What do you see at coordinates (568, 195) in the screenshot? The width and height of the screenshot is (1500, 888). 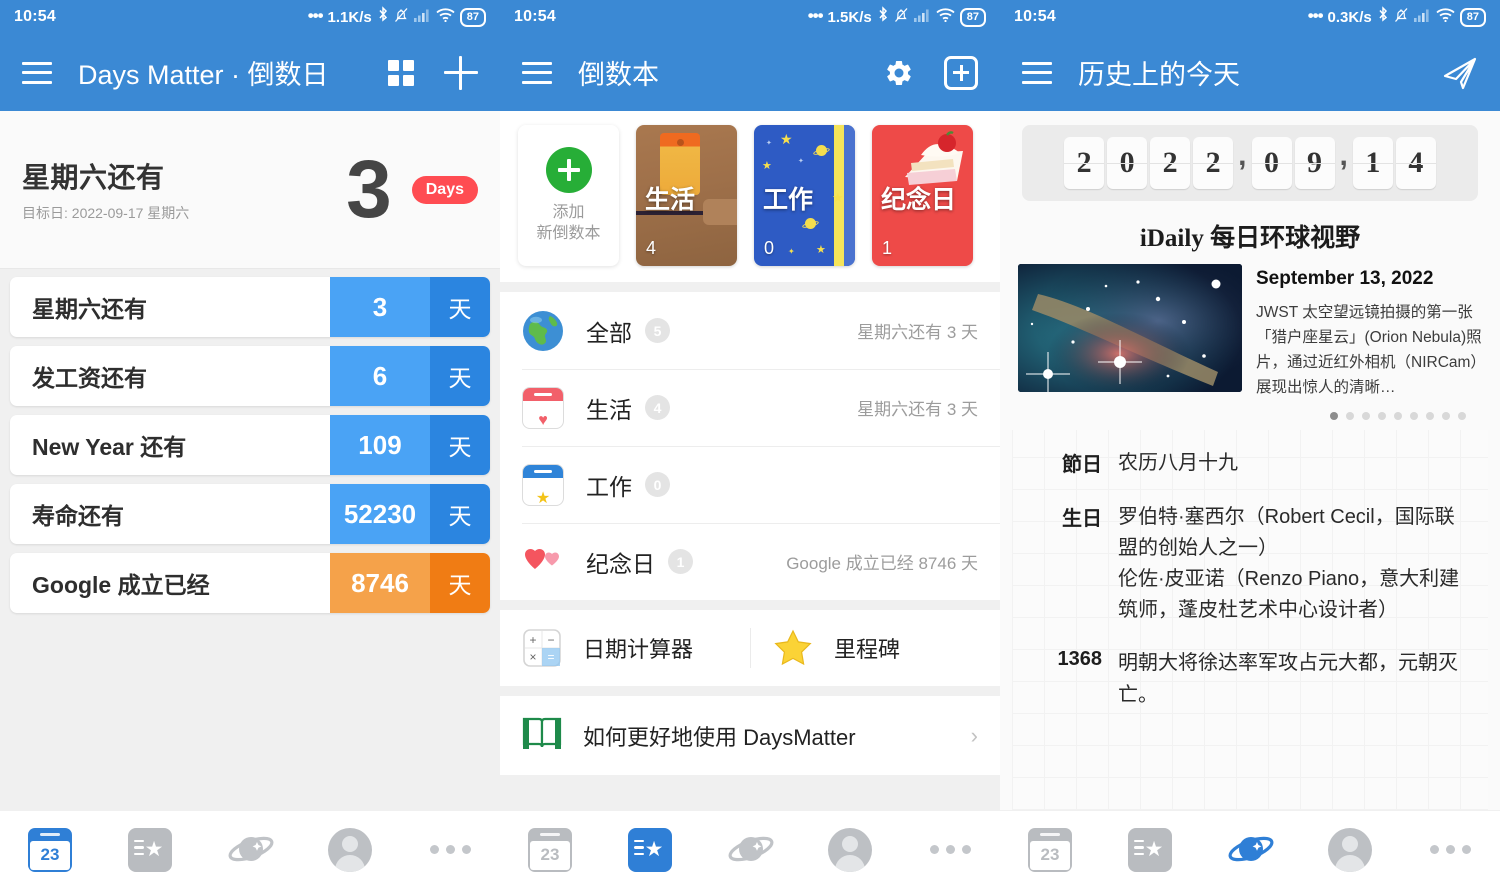 I see `add-book-card: 添加 新倒数本` at bounding box center [568, 195].